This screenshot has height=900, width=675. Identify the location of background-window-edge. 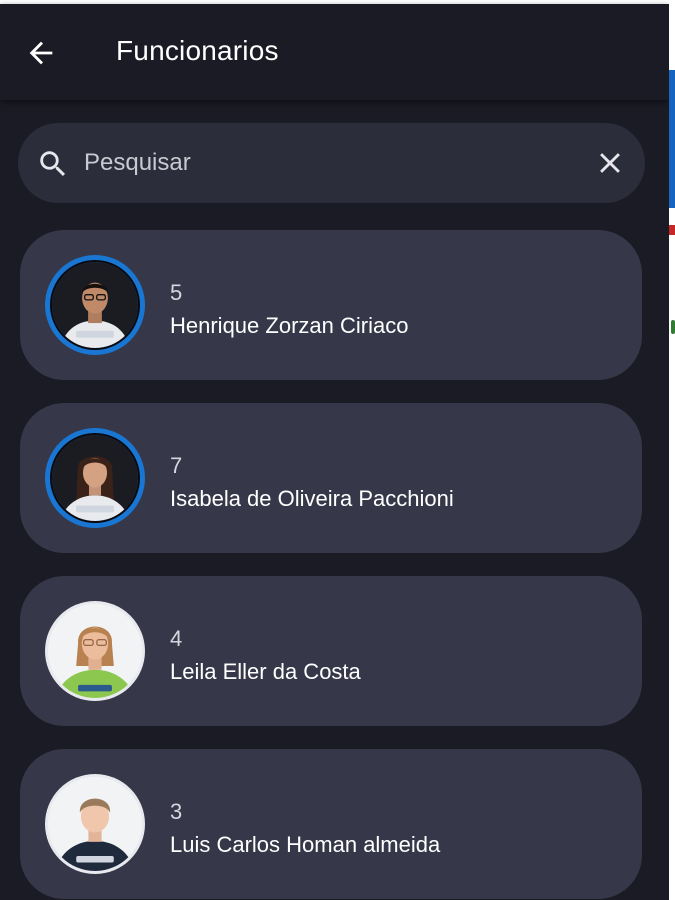
(672, 450).